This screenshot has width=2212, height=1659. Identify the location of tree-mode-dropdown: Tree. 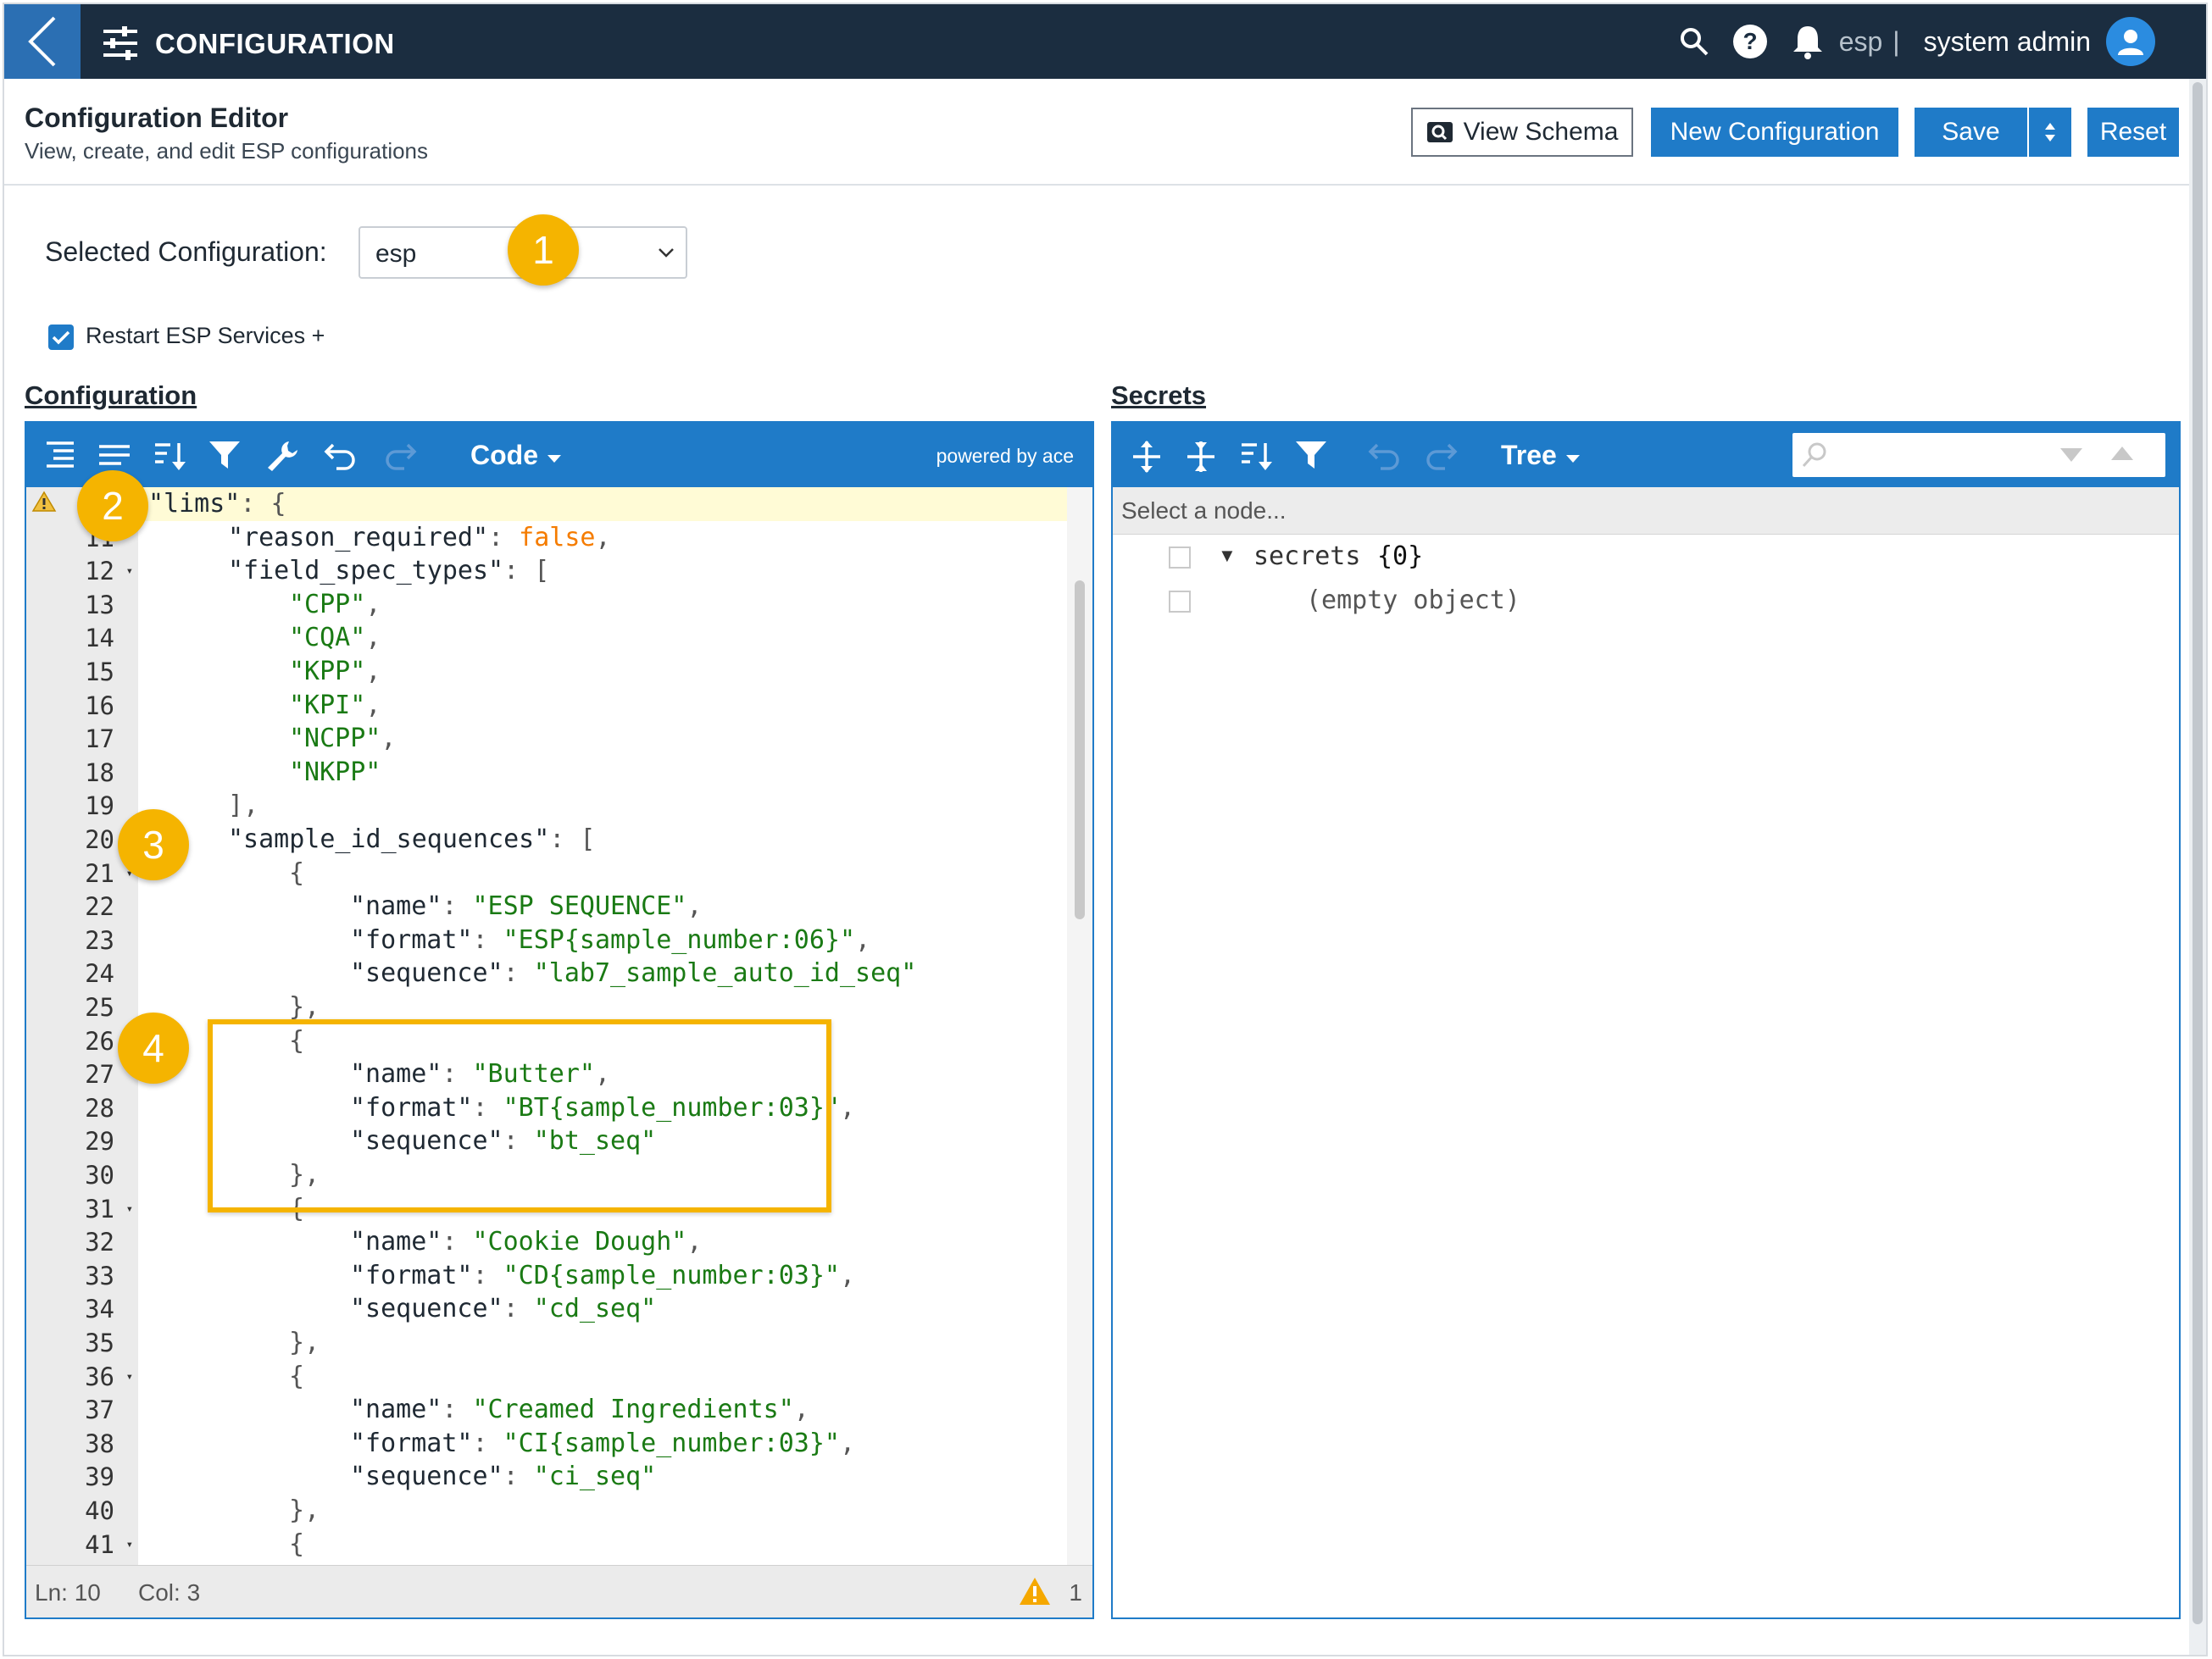
(1541, 455).